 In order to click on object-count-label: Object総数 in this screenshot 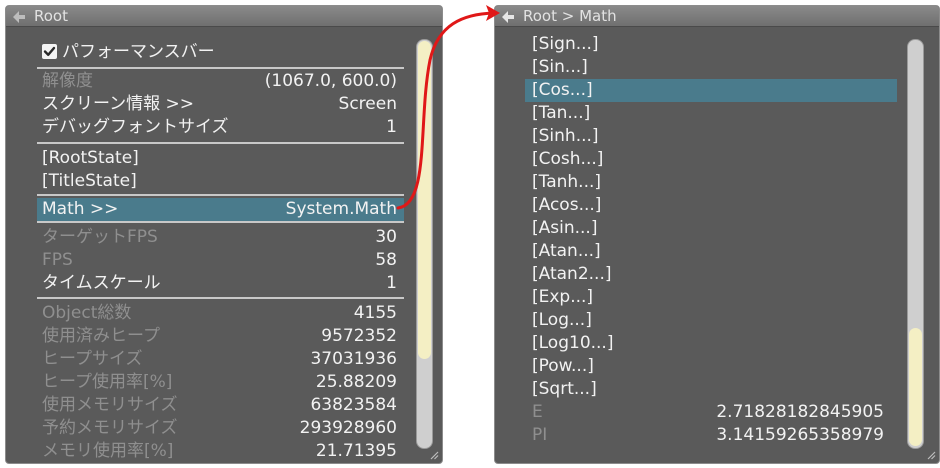, I will do `click(87, 313)`.